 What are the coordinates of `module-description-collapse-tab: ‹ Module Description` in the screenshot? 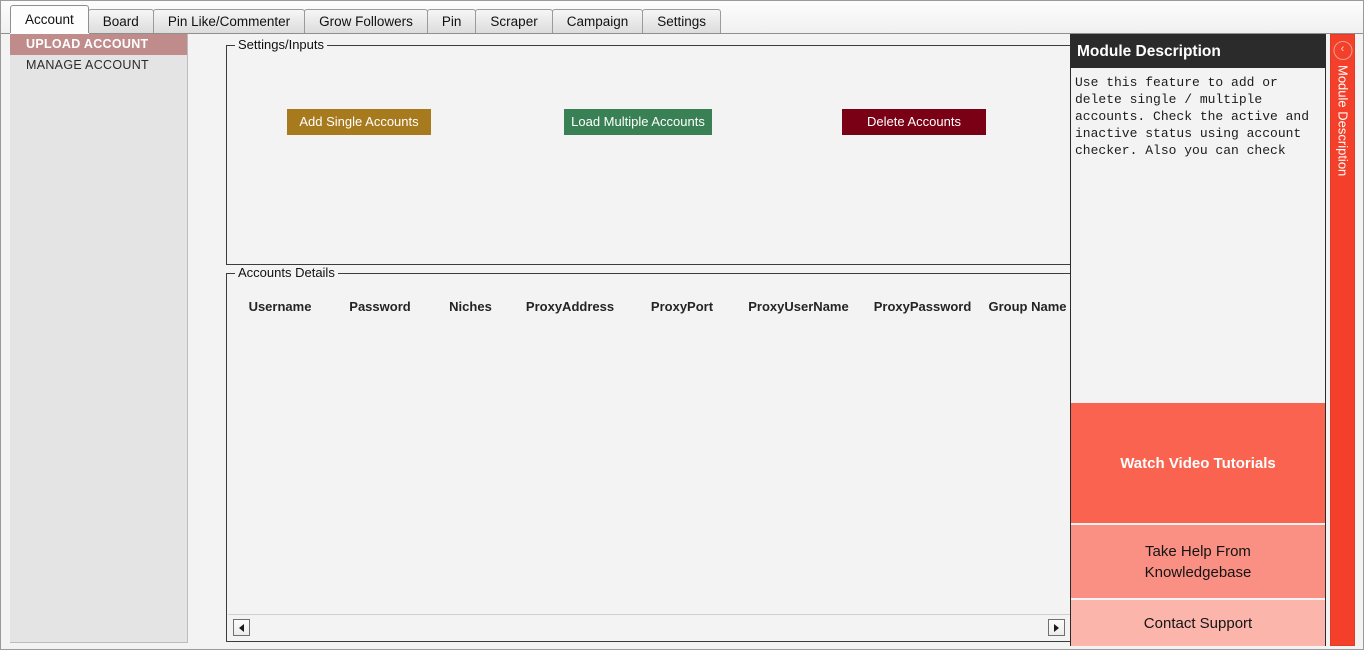 It's located at (1342, 340).